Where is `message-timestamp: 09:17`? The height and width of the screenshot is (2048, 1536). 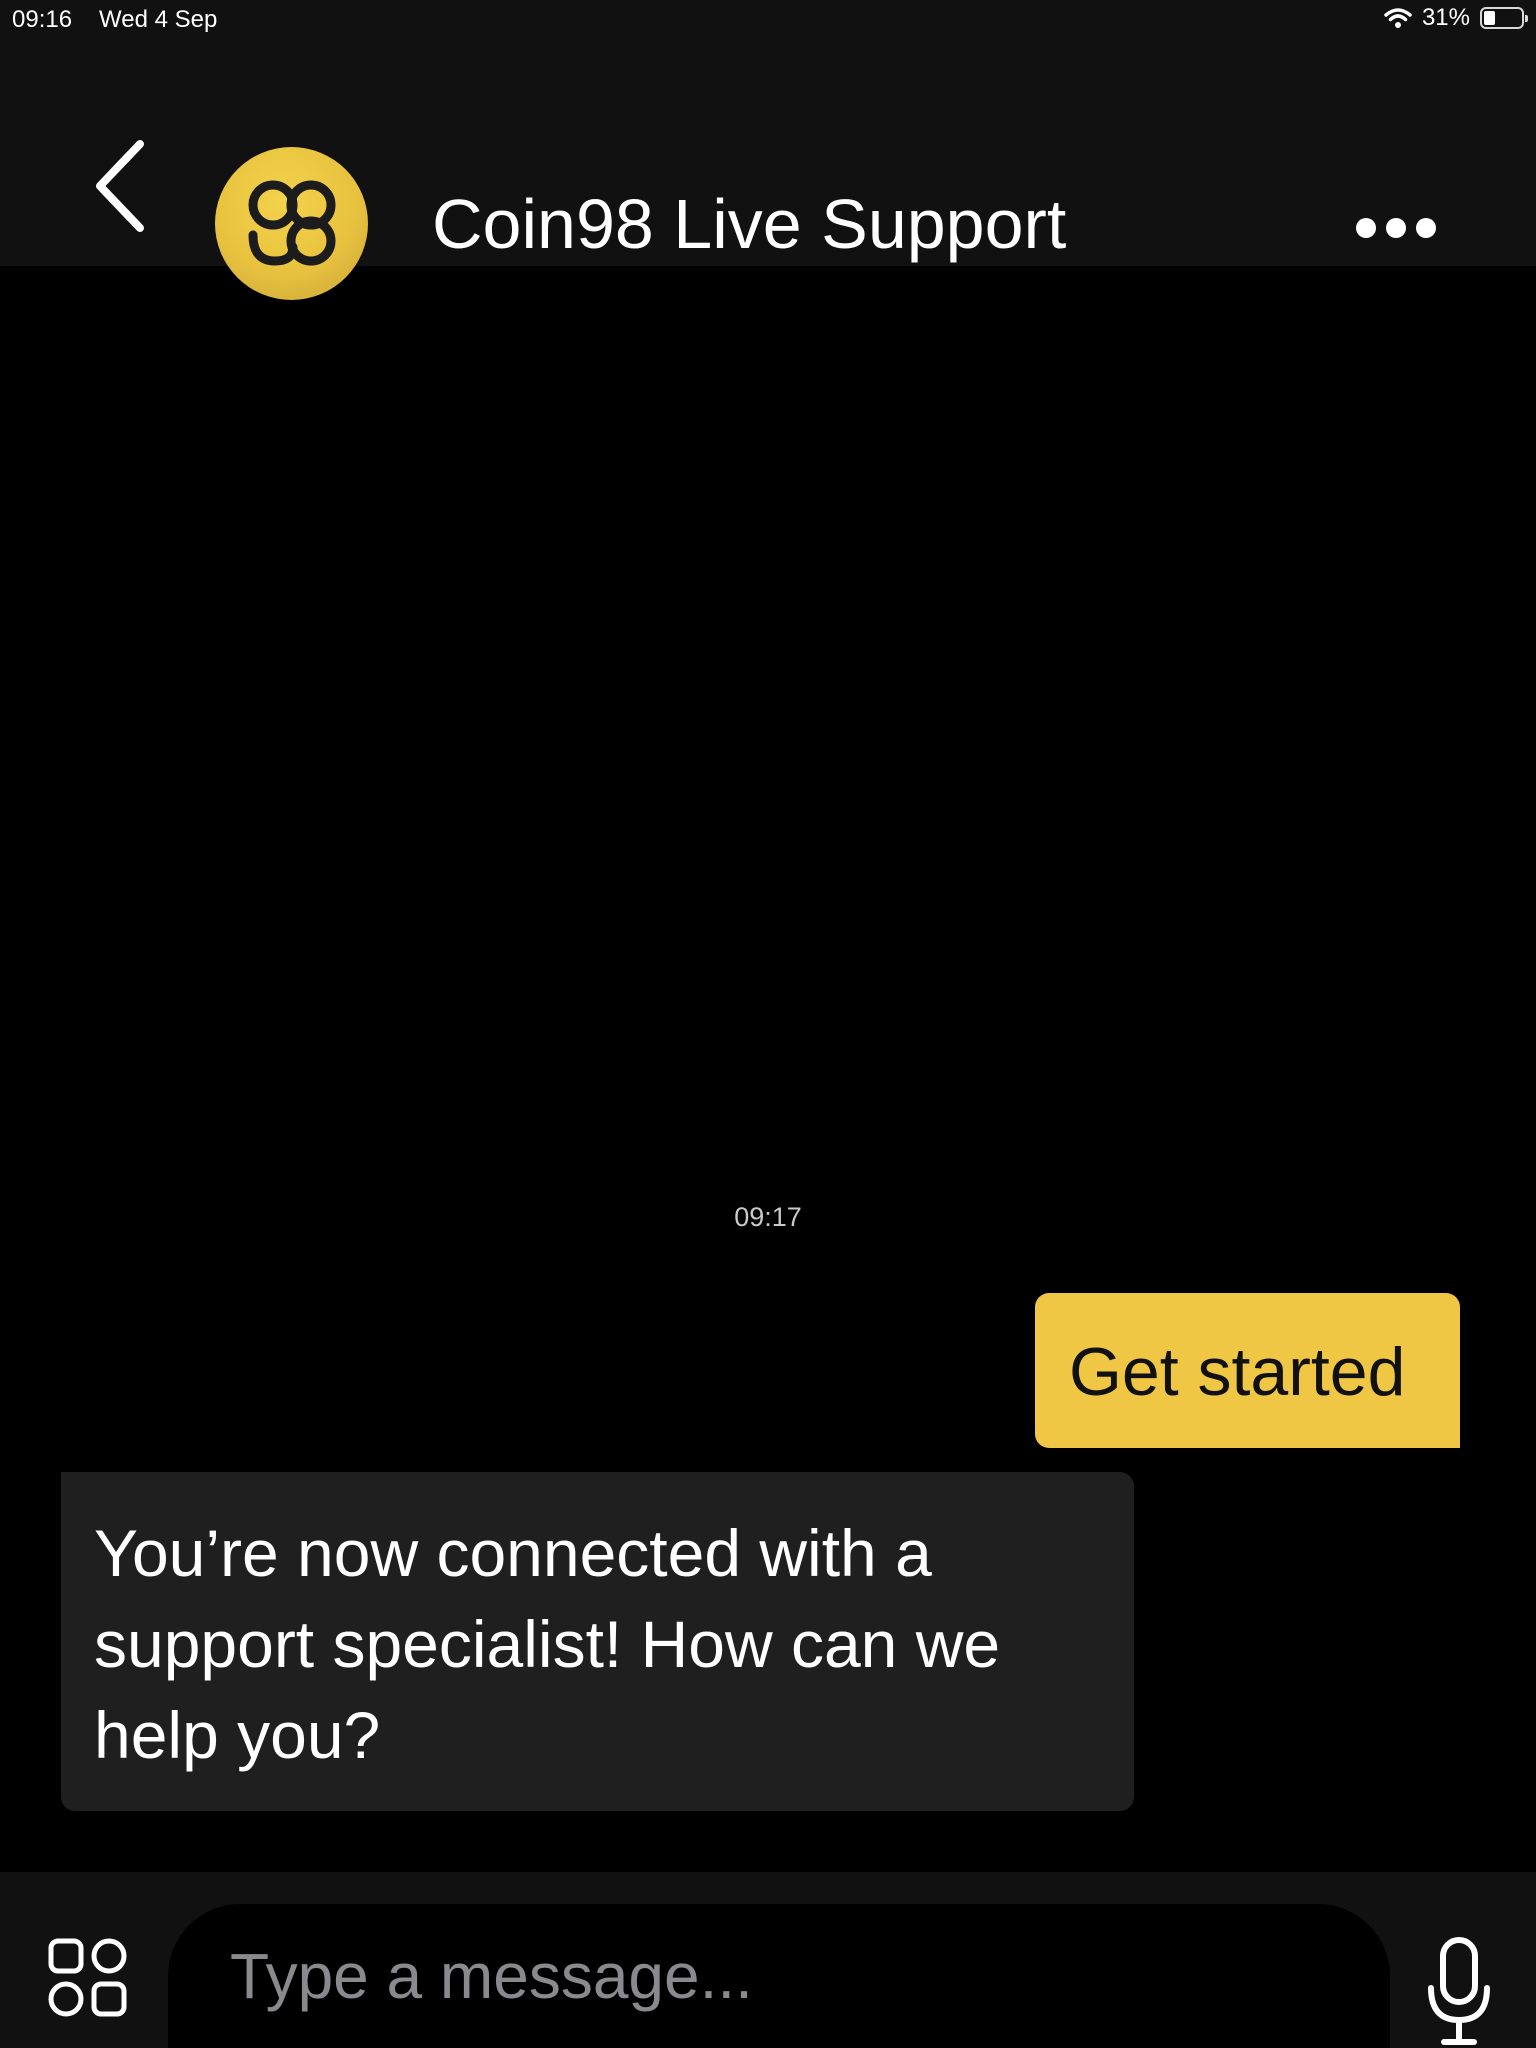 message-timestamp: 09:17 is located at coordinates (768, 1217).